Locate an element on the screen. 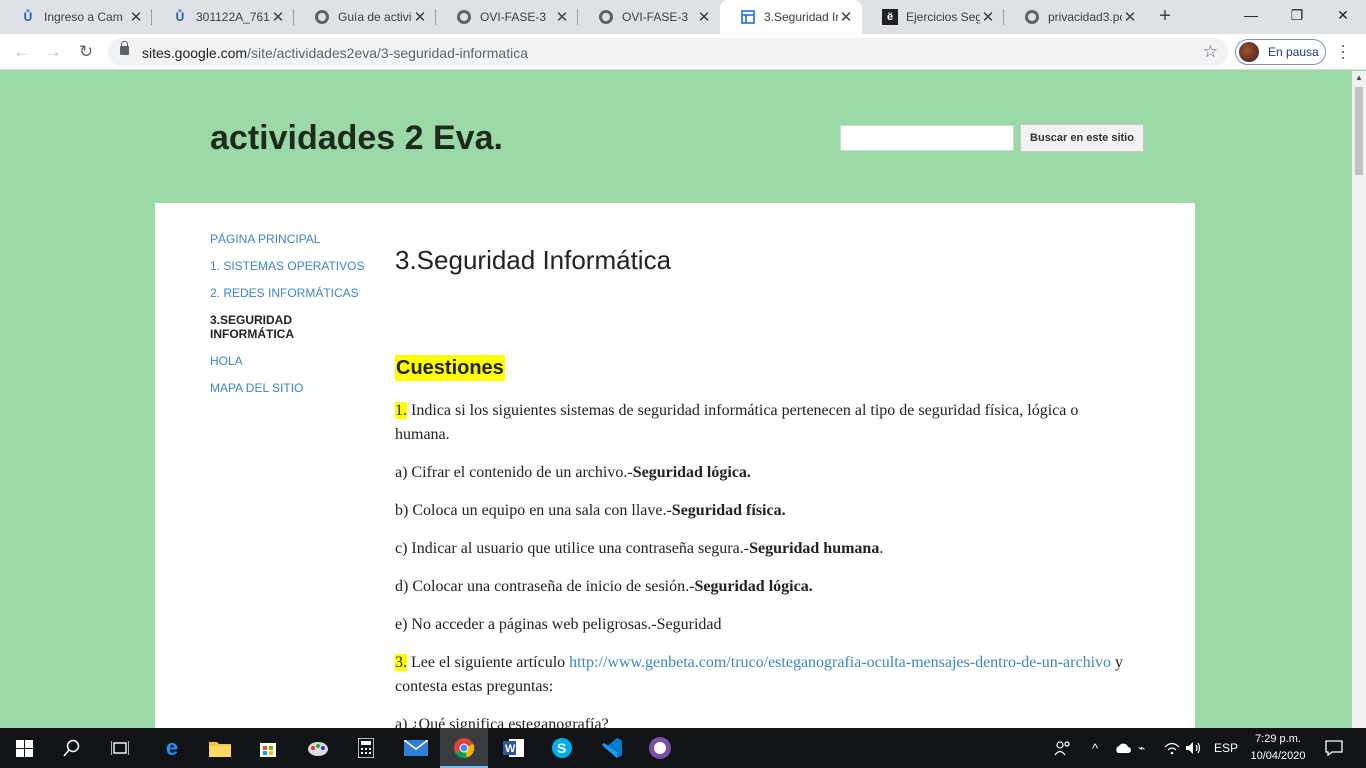  sidebar-item-redes-informaticas: 2. REDES INFORMÁTICAS is located at coordinates (290, 293).